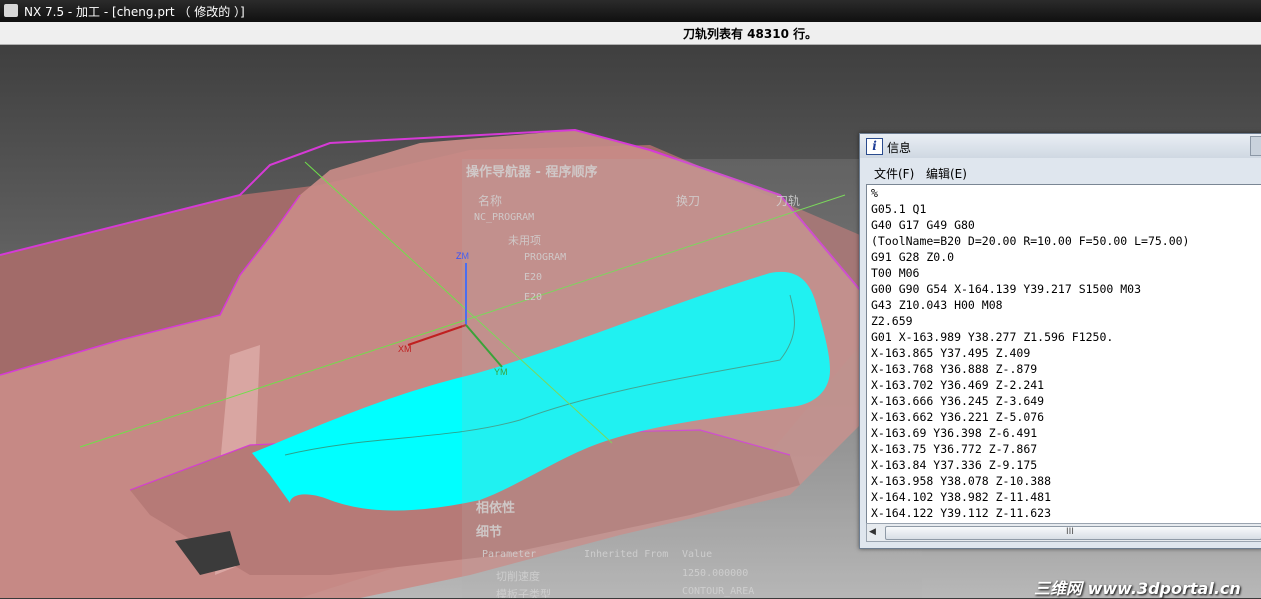  What do you see at coordinates (892, 321) in the screenshot?
I see `nc-line: Z2.659` at bounding box center [892, 321].